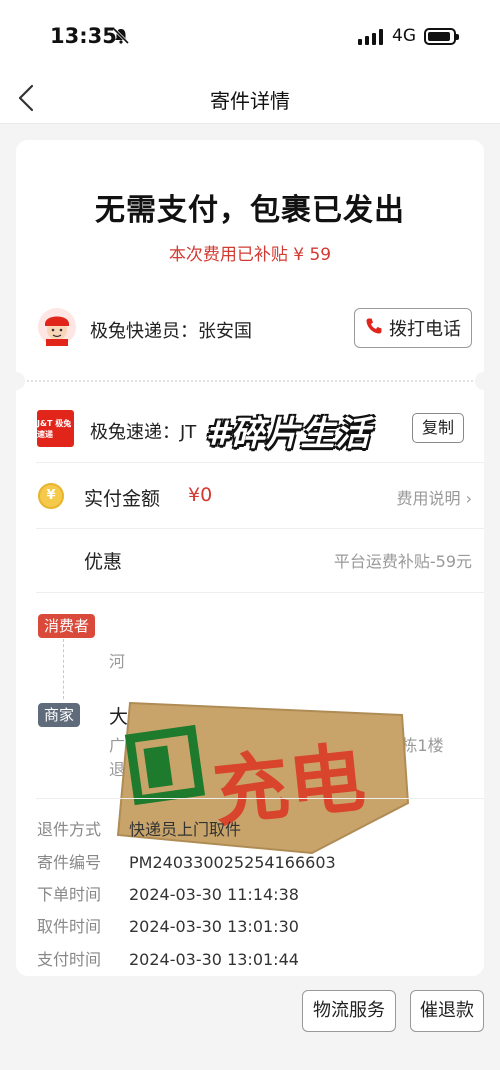 Image resolution: width=500 pixels, height=1070 pixels. I want to click on bottom-action-bar: 物流服务 催退款, so click(250, 1023).